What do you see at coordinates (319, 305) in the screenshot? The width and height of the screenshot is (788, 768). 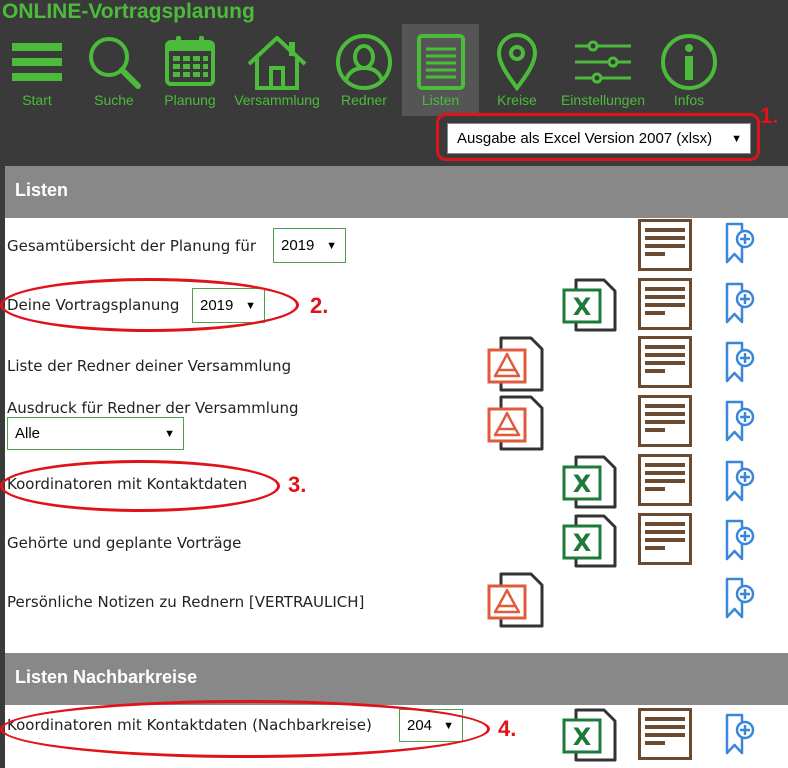 I see `annotation-2: 2.` at bounding box center [319, 305].